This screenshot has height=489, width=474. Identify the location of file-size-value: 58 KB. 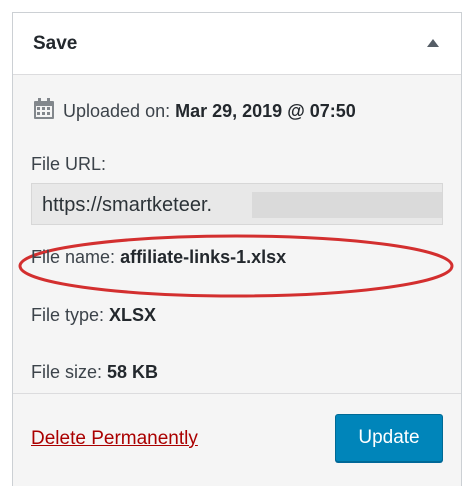
(133, 372).